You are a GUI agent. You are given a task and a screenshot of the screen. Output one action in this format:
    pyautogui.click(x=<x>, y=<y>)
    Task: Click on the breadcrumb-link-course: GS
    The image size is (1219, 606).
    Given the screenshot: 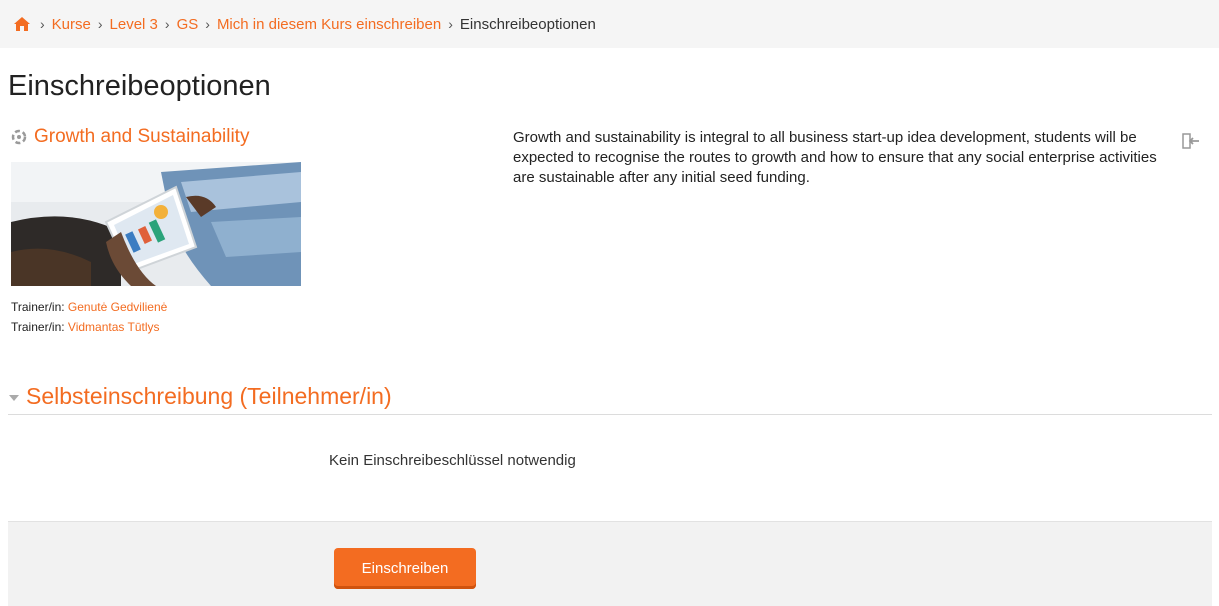 What is the action you would take?
    pyautogui.click(x=188, y=24)
    